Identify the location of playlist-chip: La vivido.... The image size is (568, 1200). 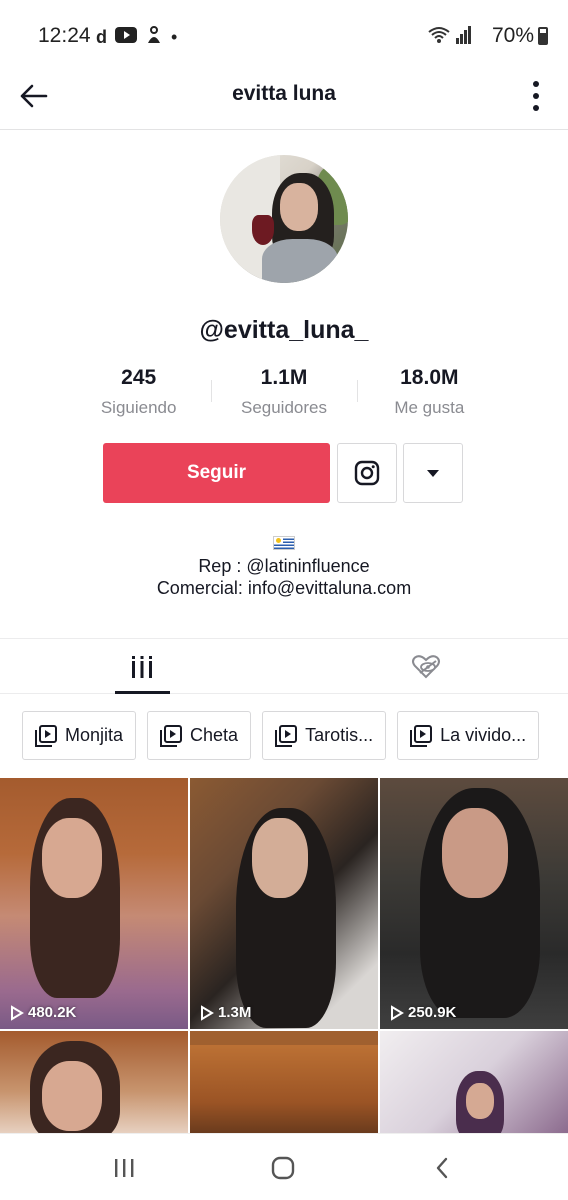
(468, 735).